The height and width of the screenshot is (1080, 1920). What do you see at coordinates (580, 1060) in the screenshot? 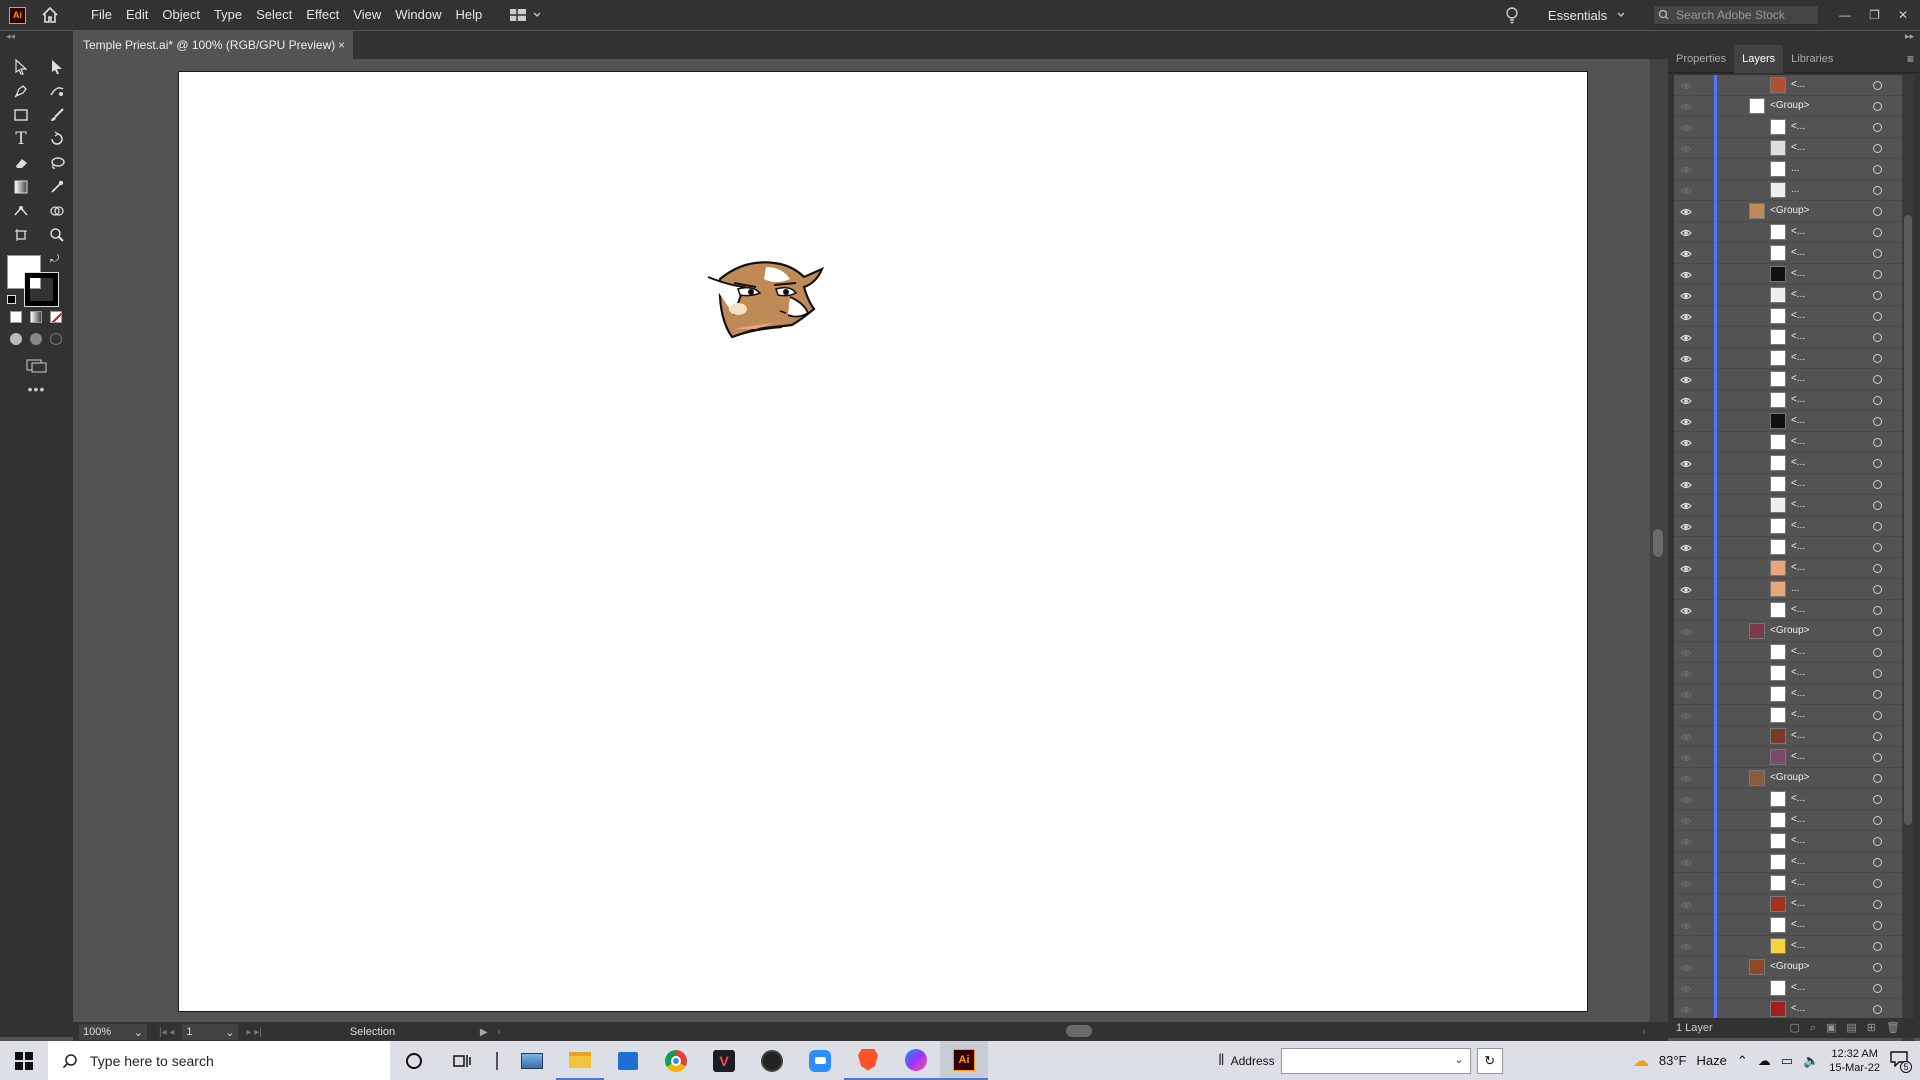
I see `file-explorer-icon` at bounding box center [580, 1060].